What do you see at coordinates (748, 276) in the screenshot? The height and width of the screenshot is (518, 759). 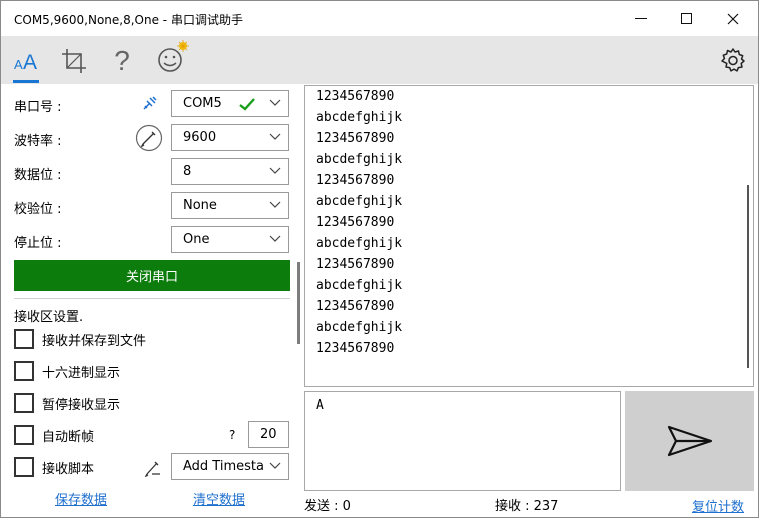 I see `receive-scrollbar` at bounding box center [748, 276].